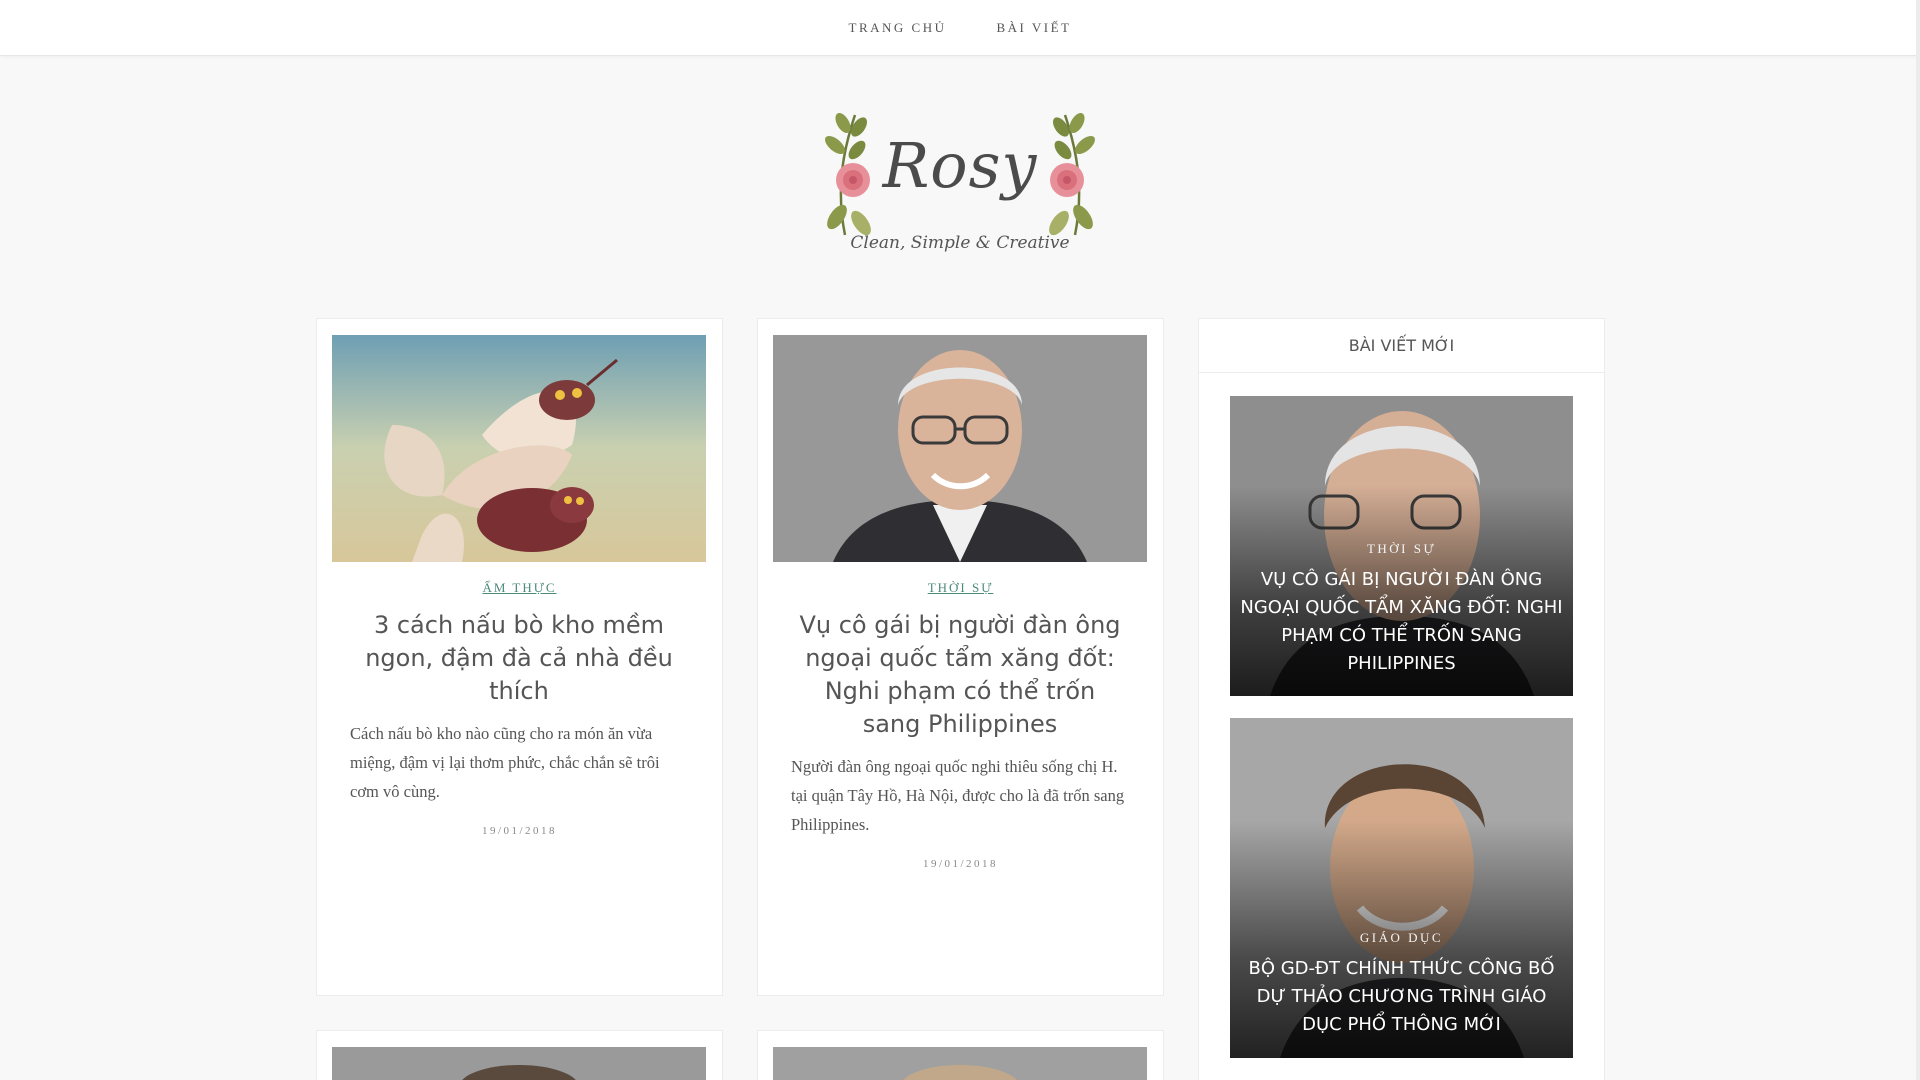 The height and width of the screenshot is (1080, 1920). Describe the element at coordinates (1918, 540) in the screenshot. I see `scrollbar` at that location.